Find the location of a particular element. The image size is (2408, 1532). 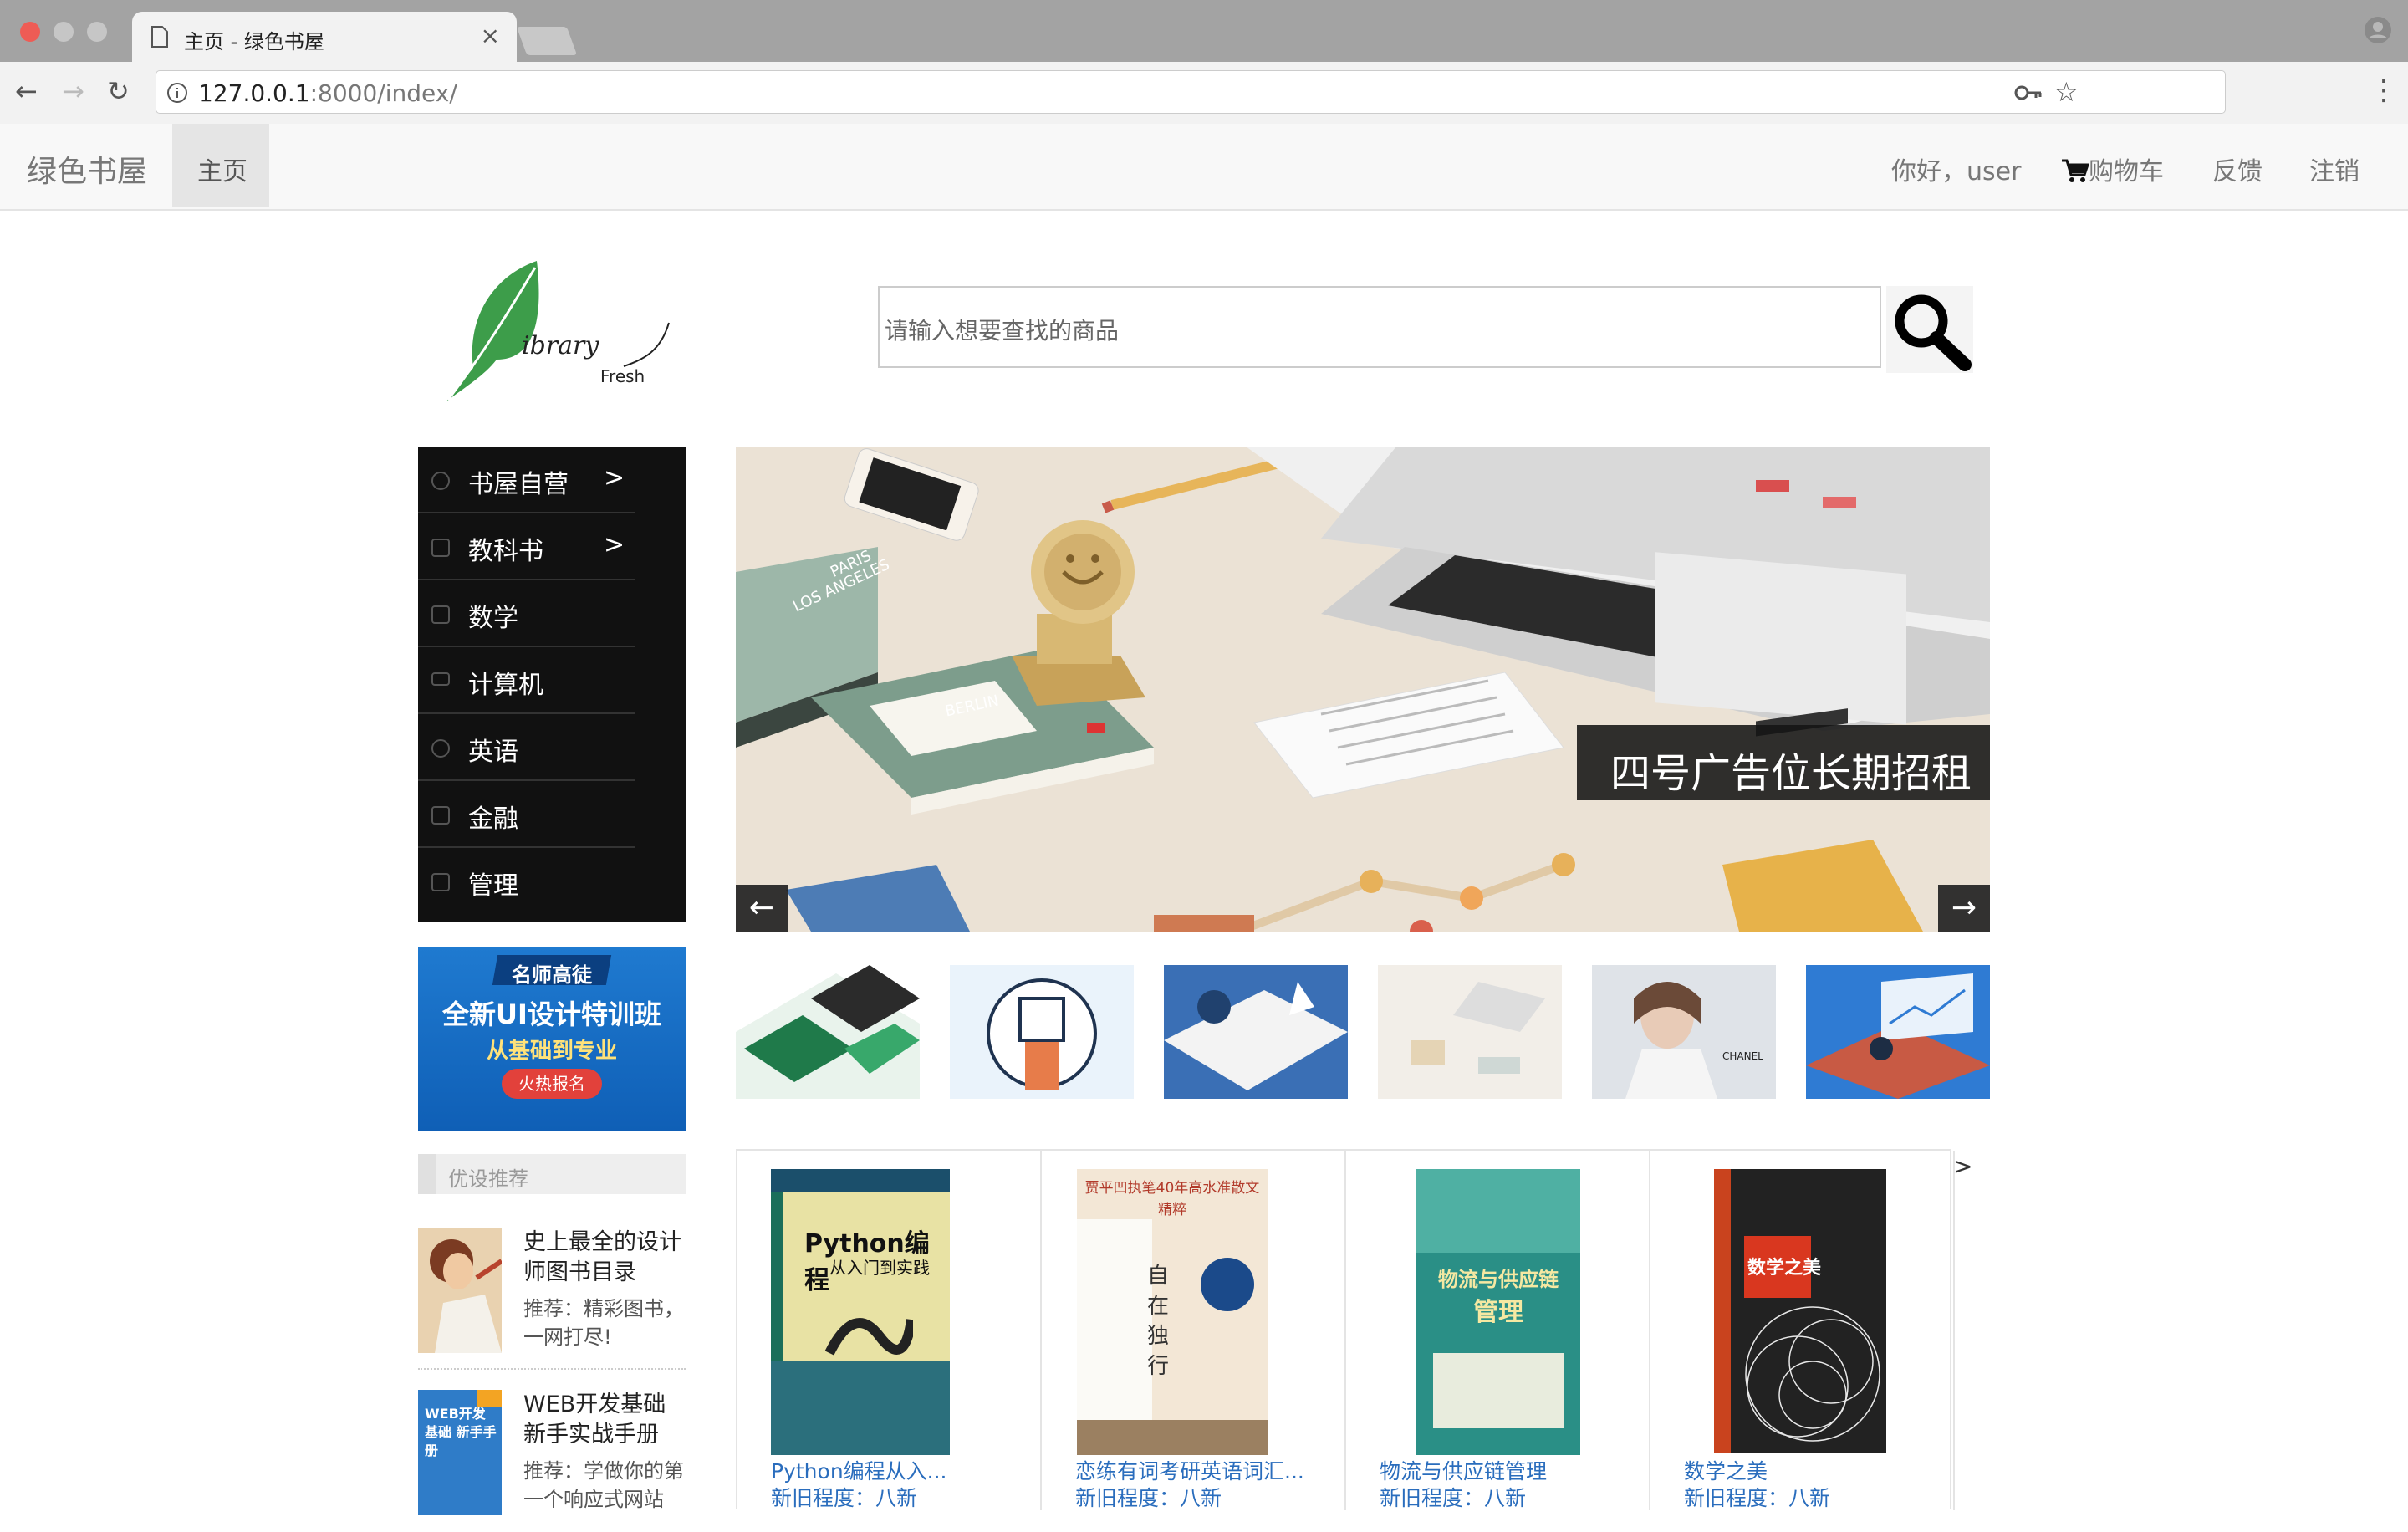

nav-home-label: 主页 is located at coordinates (222, 171).